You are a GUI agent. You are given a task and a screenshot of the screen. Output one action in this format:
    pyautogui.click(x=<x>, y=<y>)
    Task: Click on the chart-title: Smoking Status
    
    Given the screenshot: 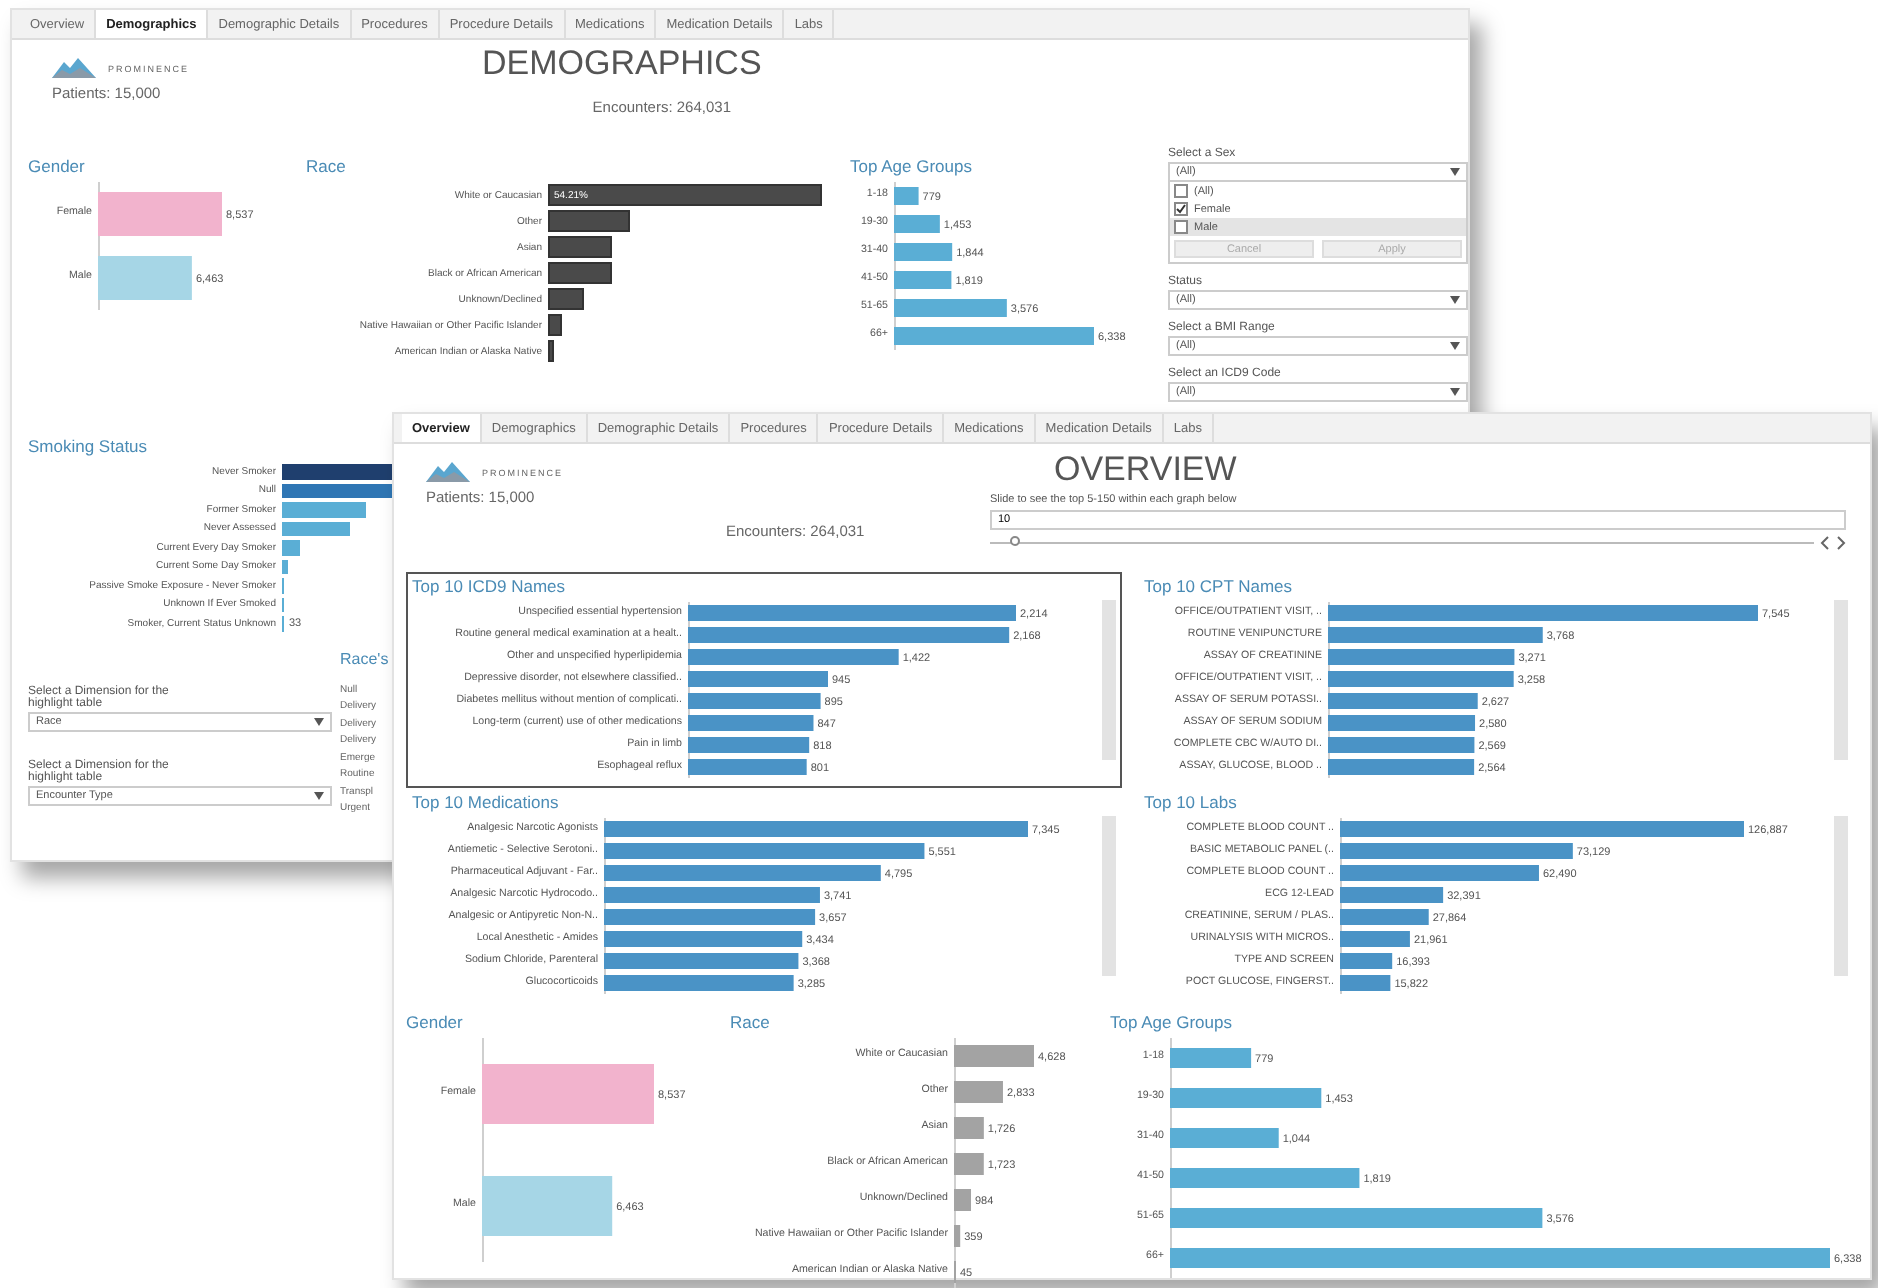 What is the action you would take?
    pyautogui.click(x=88, y=446)
    